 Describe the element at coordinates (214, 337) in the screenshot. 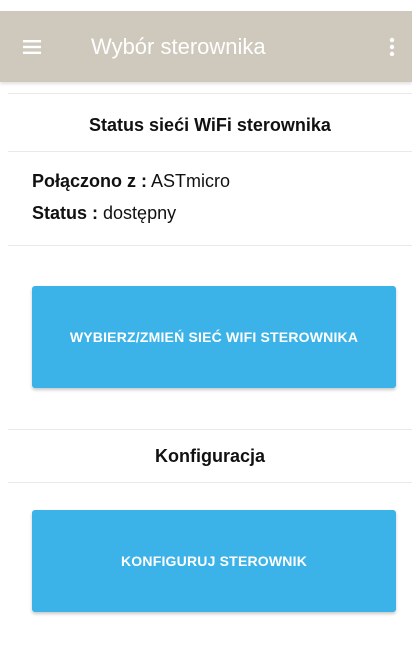

I see `change-wifi-button: WYBIERZ/ZMIEŃ SIEĆ WIFI STEROWNIKA` at that location.